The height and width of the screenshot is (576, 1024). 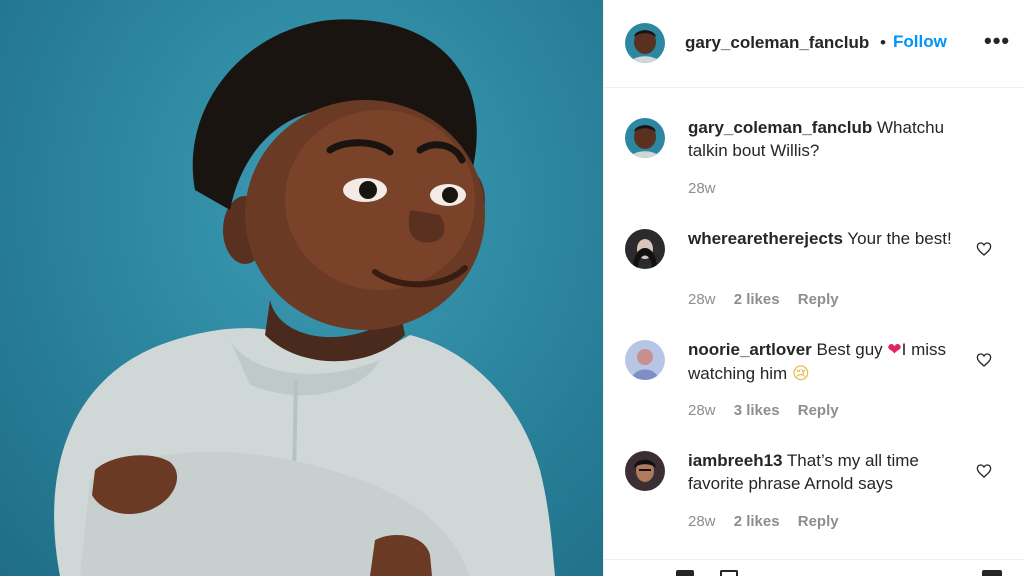 I want to click on comment-meta: 28w 3 likes Reply, so click(x=770, y=410).